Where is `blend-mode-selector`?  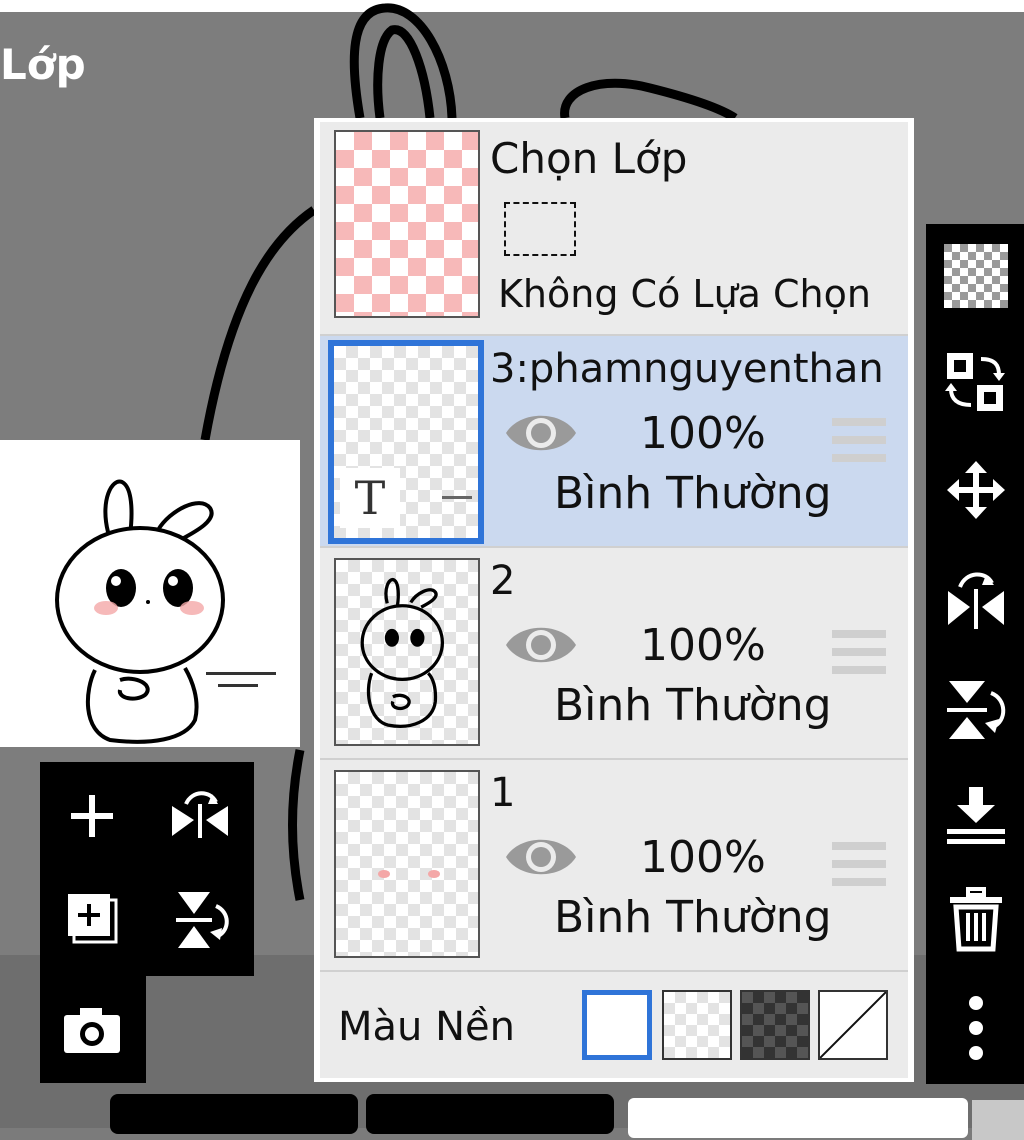
blend-mode-selector is located at coordinates (798, 1118).